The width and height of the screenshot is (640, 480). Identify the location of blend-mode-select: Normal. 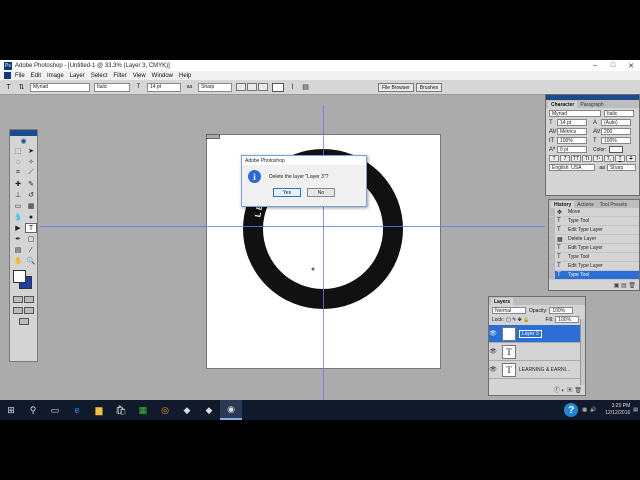
(509, 310).